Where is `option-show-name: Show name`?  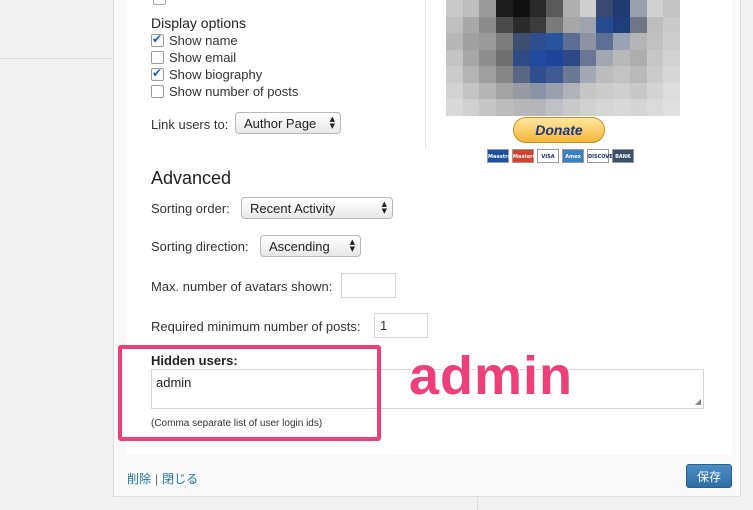
option-show-name: Show name is located at coordinates (194, 40).